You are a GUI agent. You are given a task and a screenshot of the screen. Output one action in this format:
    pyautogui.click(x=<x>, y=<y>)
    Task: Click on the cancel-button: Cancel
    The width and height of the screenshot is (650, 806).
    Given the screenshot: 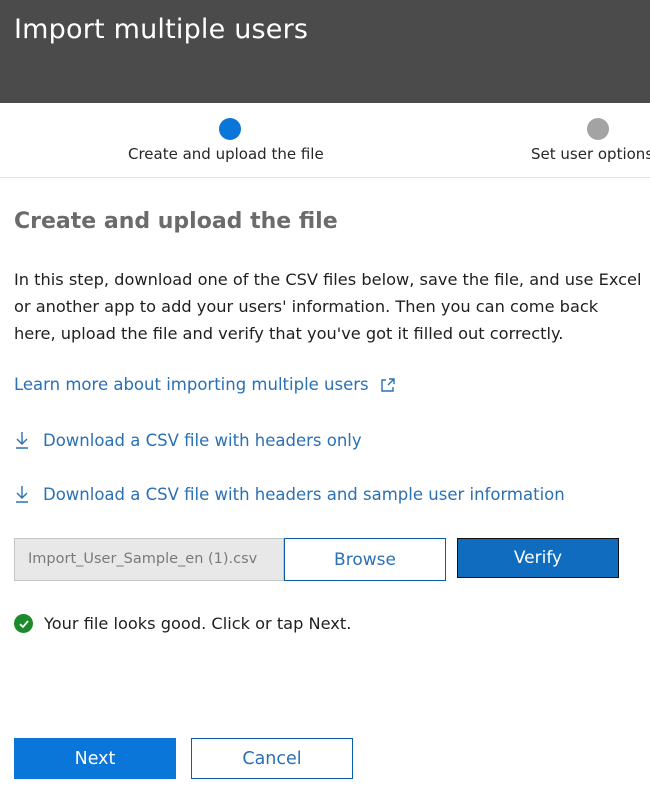 What is the action you would take?
    pyautogui.click(x=272, y=758)
    